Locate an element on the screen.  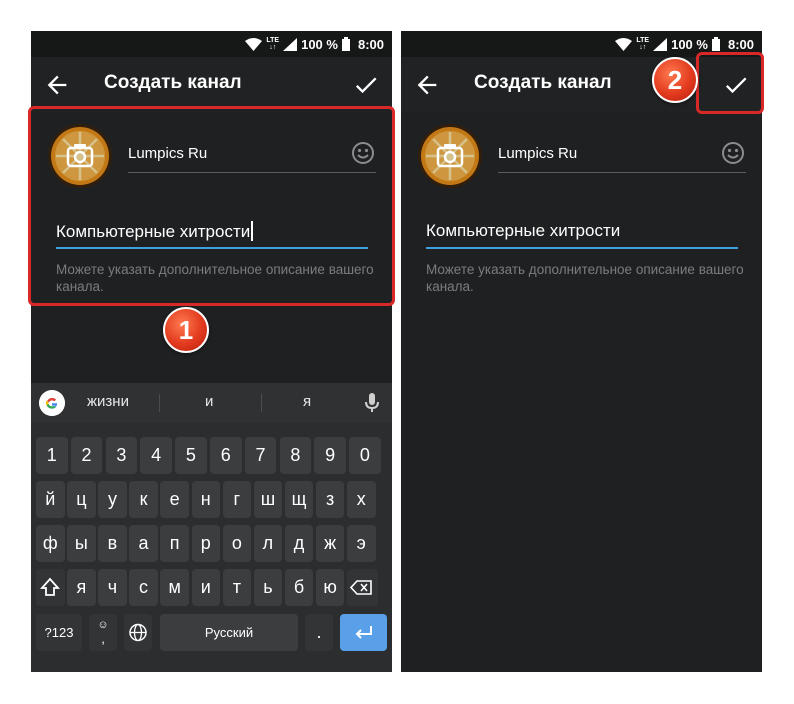
backspace-key is located at coordinates (362, 587).